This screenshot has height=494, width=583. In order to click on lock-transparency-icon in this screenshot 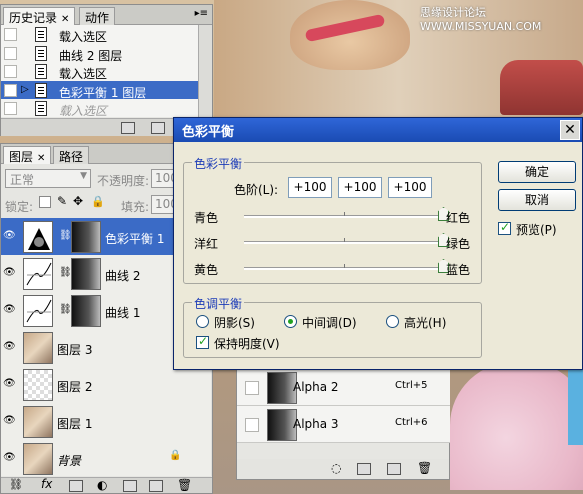, I will do `click(45, 202)`.